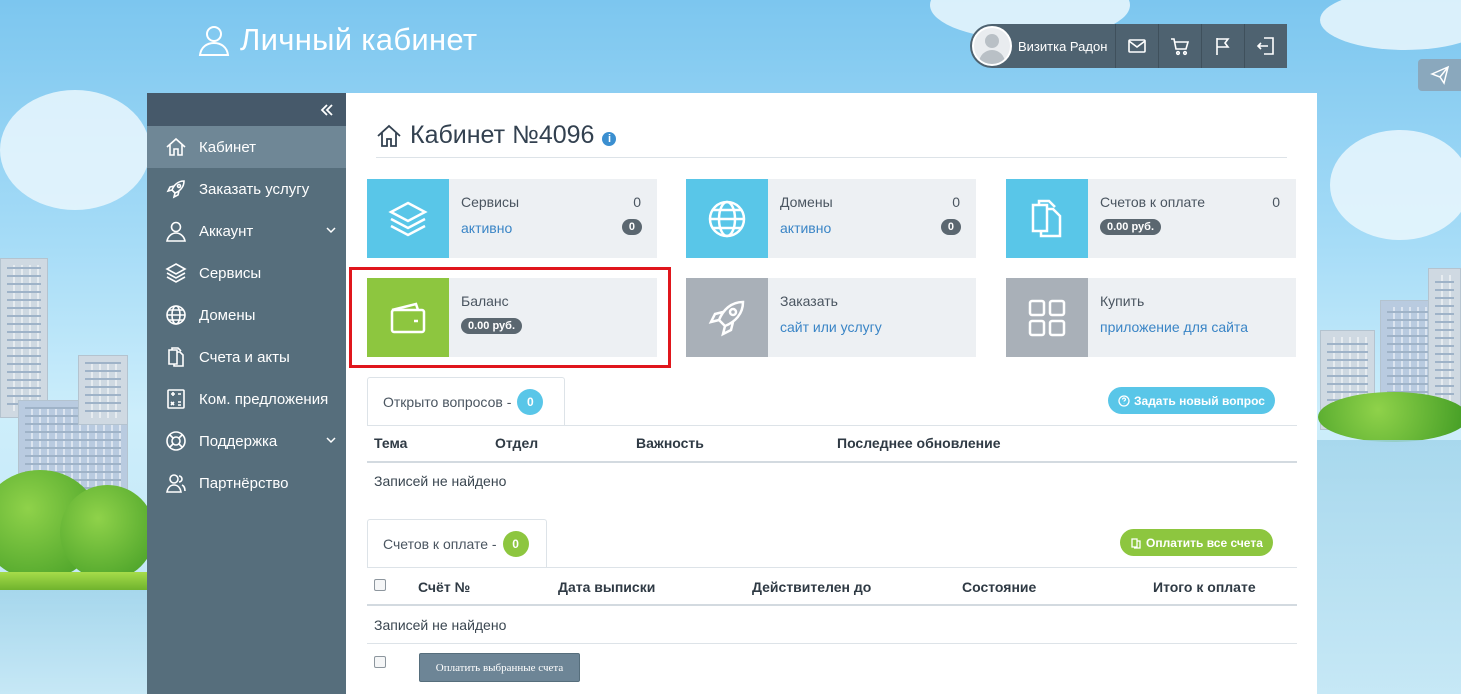 The image size is (1461, 694). What do you see at coordinates (176, 273) in the screenshot?
I see `layers-icon` at bounding box center [176, 273].